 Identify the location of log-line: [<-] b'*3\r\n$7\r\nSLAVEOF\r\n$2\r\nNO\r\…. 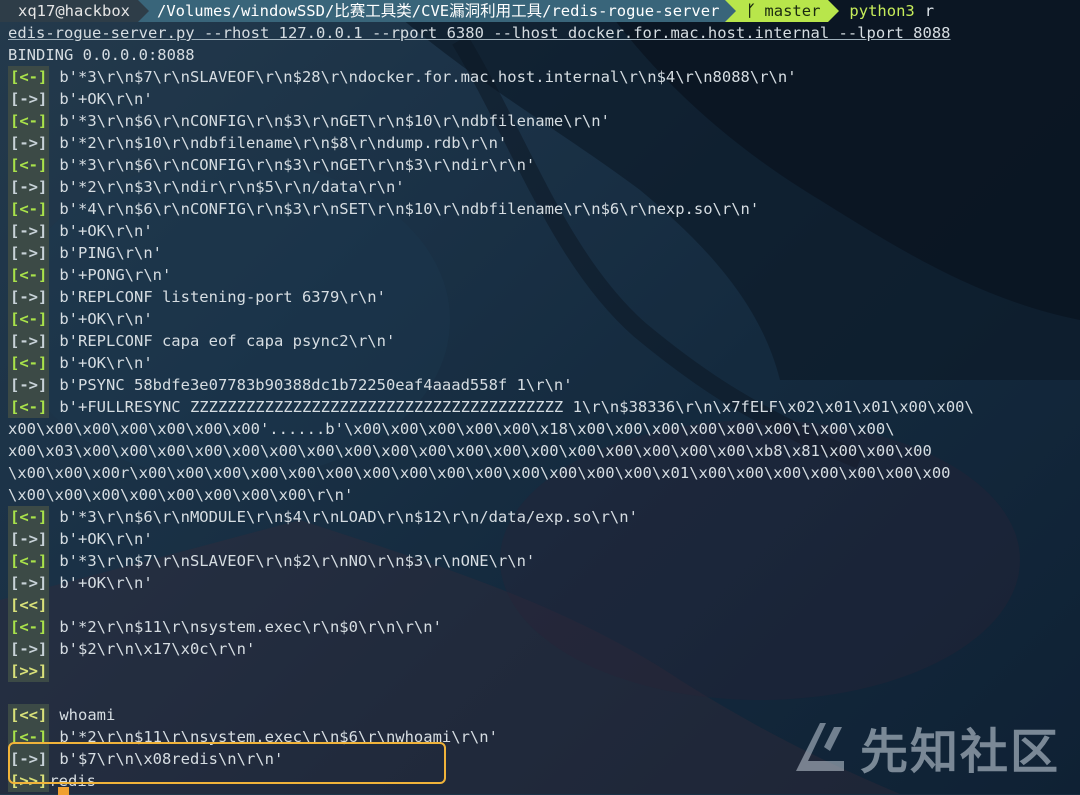
(271, 561).